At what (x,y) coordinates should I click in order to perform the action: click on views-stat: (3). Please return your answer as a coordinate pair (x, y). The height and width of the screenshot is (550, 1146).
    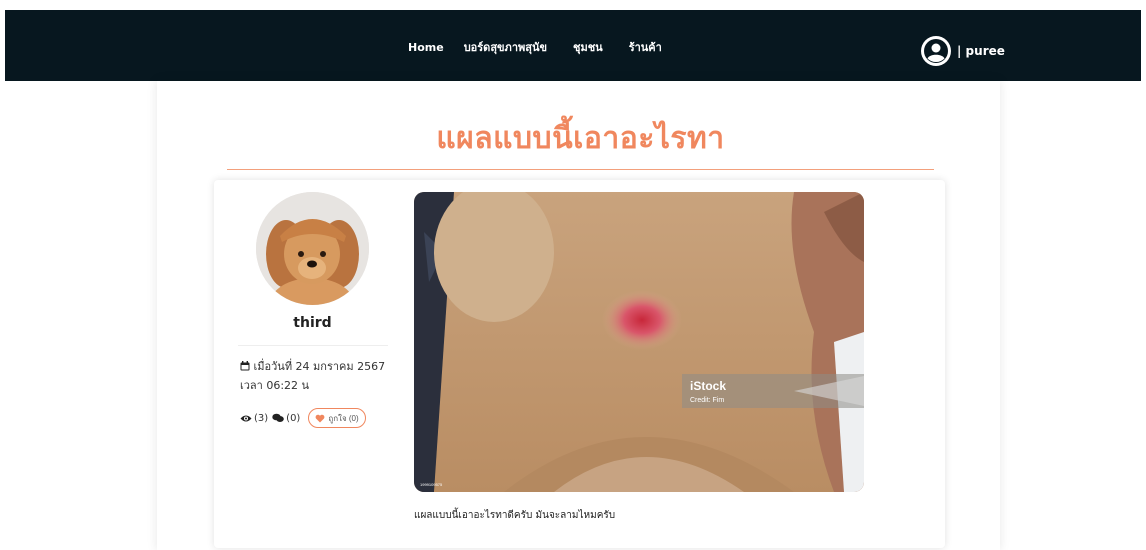
    Looking at the image, I should click on (254, 418).